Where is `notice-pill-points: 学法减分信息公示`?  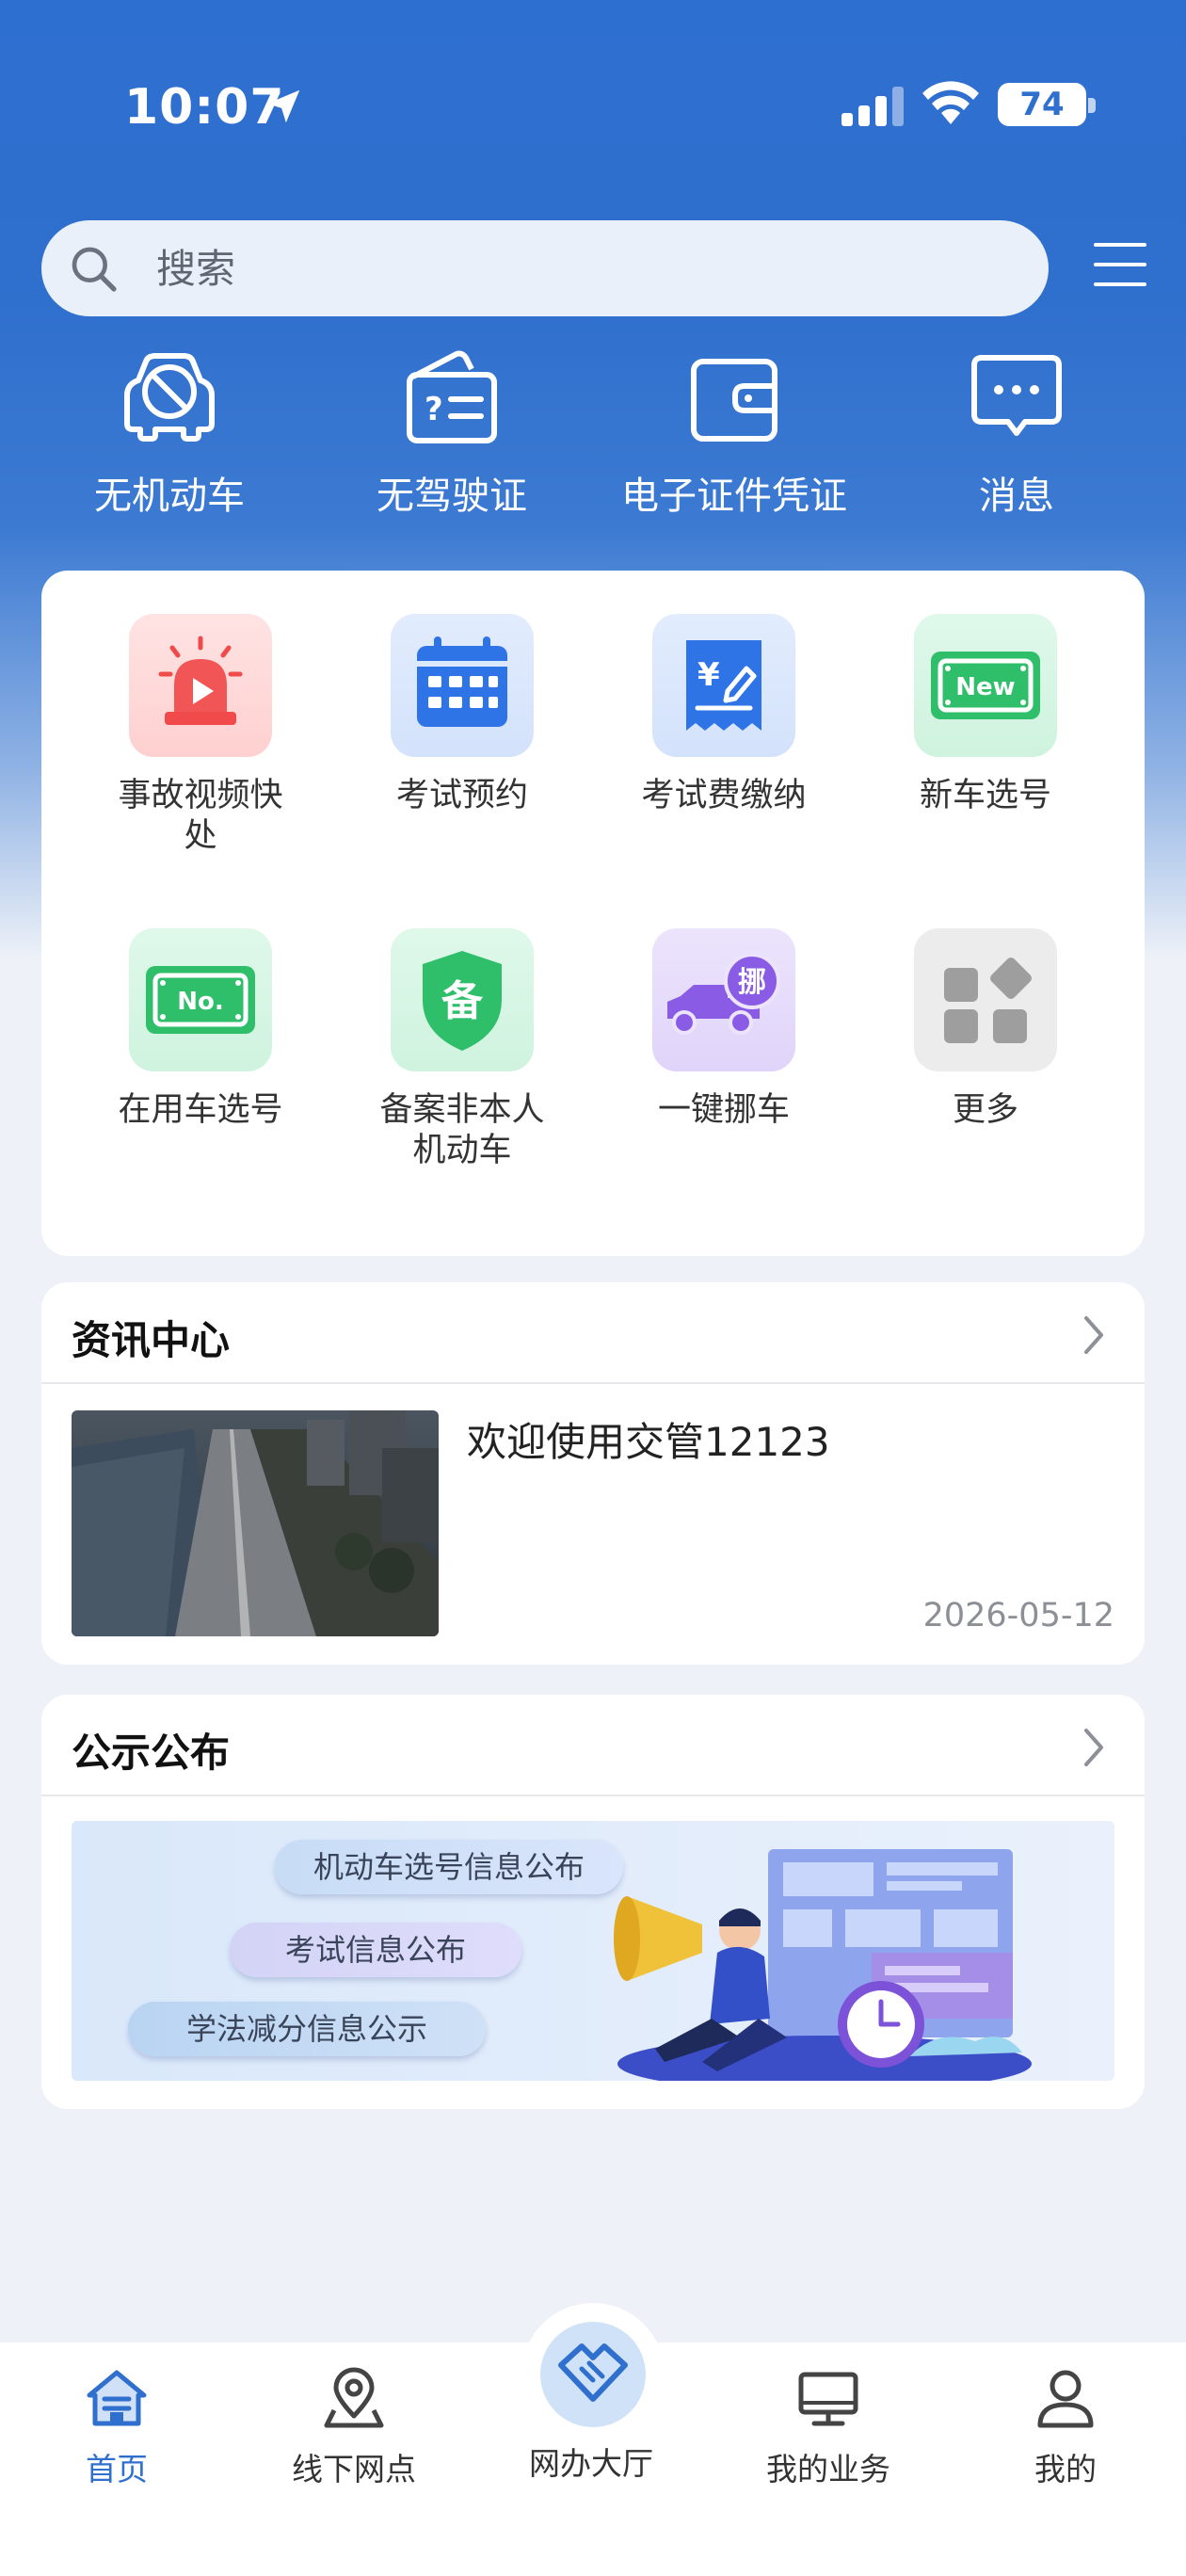 notice-pill-points: 学法减分信息公示 is located at coordinates (307, 2029).